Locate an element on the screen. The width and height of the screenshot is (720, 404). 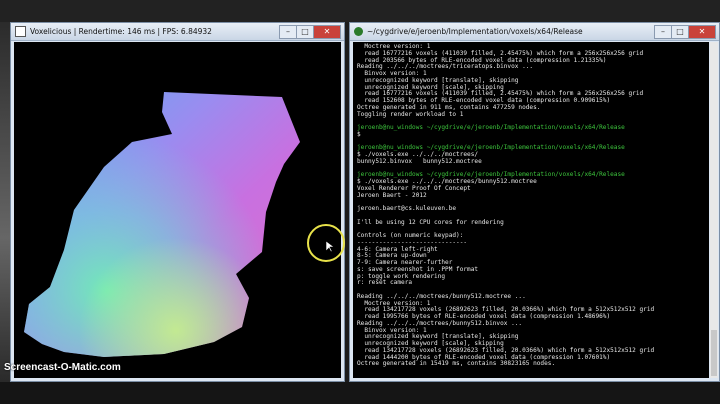
console-line: I'll be using 12 CPU cores for rendering is located at coordinates (430, 222).